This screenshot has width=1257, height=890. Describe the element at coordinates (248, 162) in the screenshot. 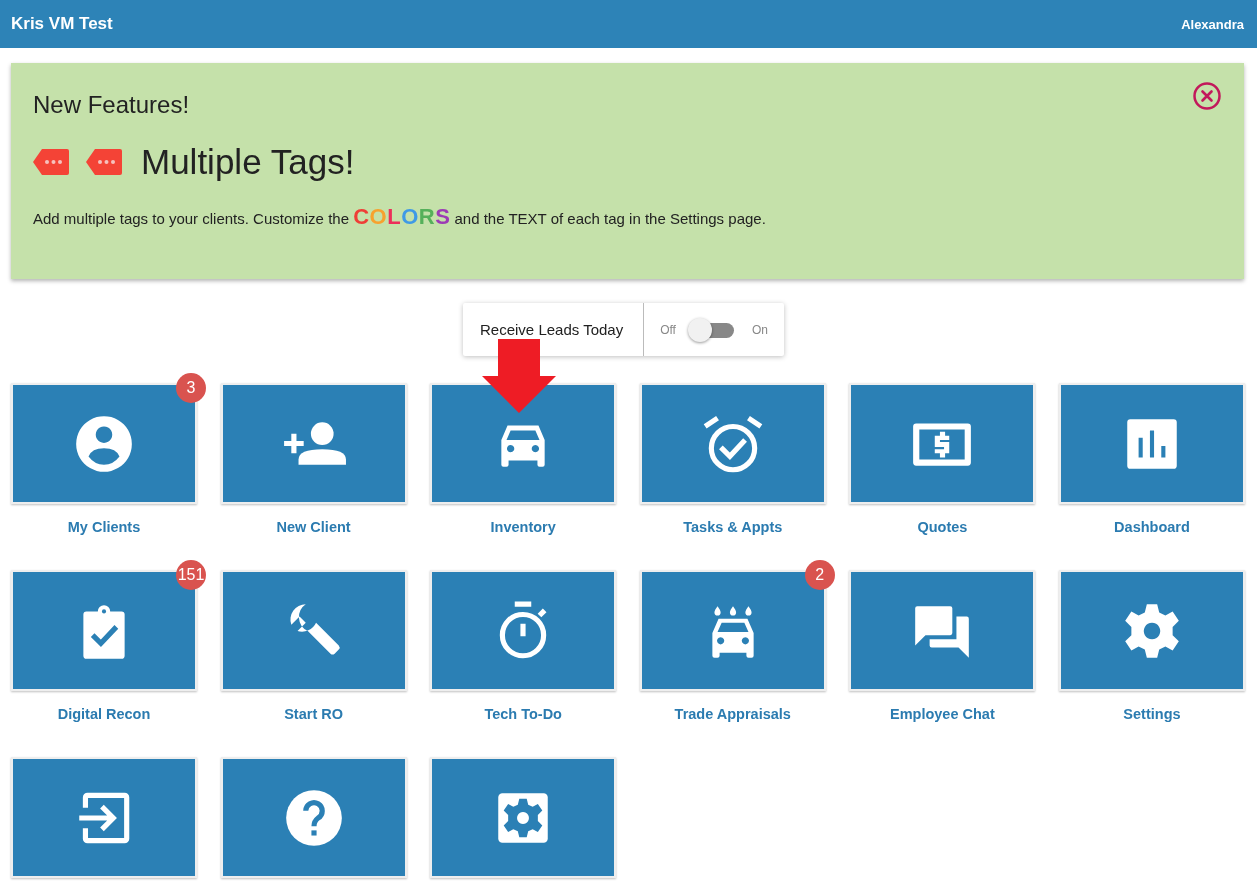

I see `feature-title: Multiple Tags!` at that location.